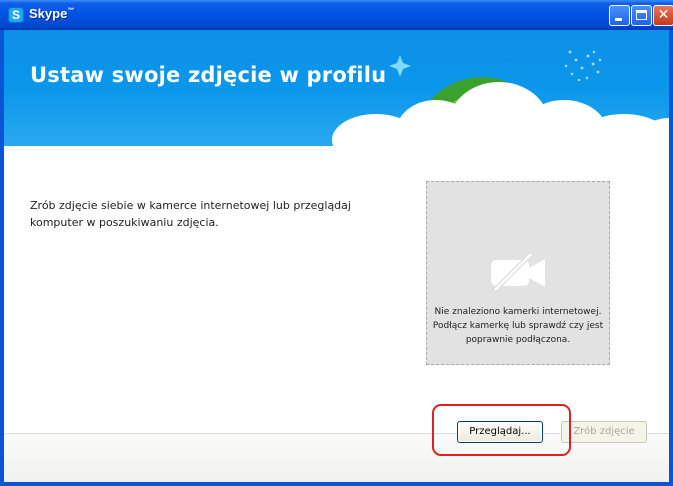 Image resolution: width=673 pixels, height=486 pixels. Describe the element at coordinates (48, 13) in the screenshot. I see `window-title-text: Skype` at that location.